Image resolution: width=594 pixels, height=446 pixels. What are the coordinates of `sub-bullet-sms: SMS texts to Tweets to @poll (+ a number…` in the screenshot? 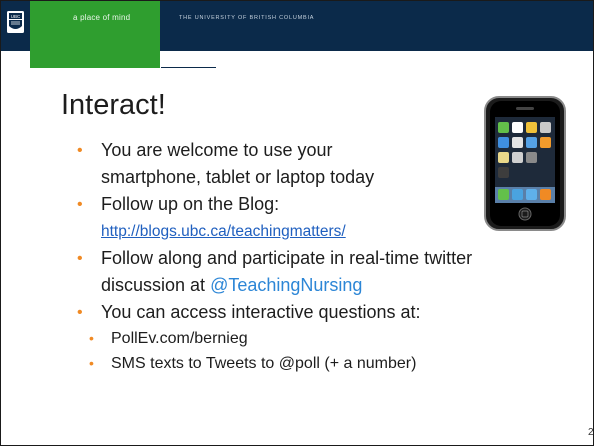 It's located at (331, 363).